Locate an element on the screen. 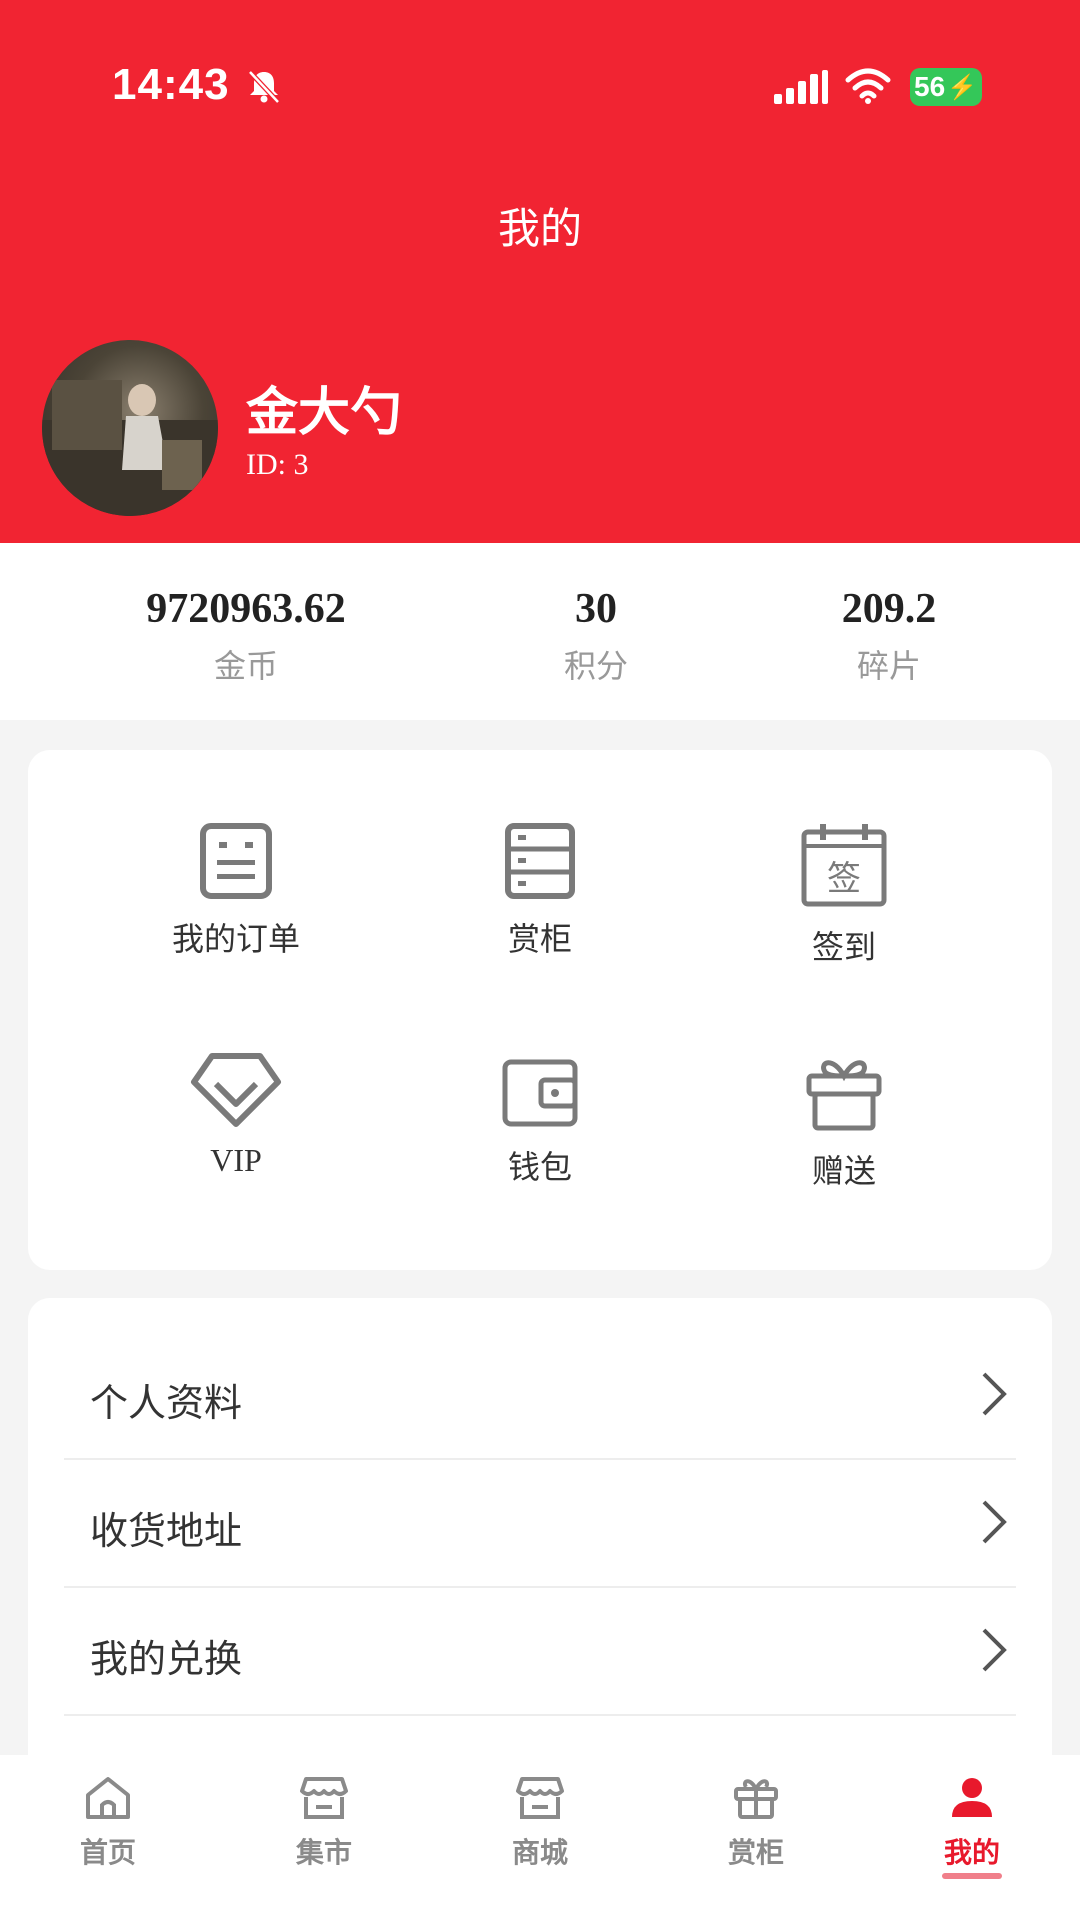 The width and height of the screenshot is (1080, 1920). tab-label: 首页 is located at coordinates (107, 1852).